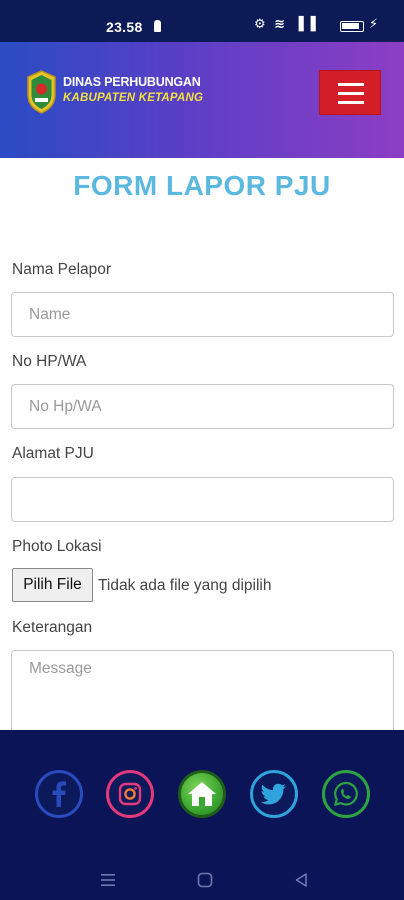 Image resolution: width=404 pixels, height=900 pixels. I want to click on instagram-button, so click(130, 794).